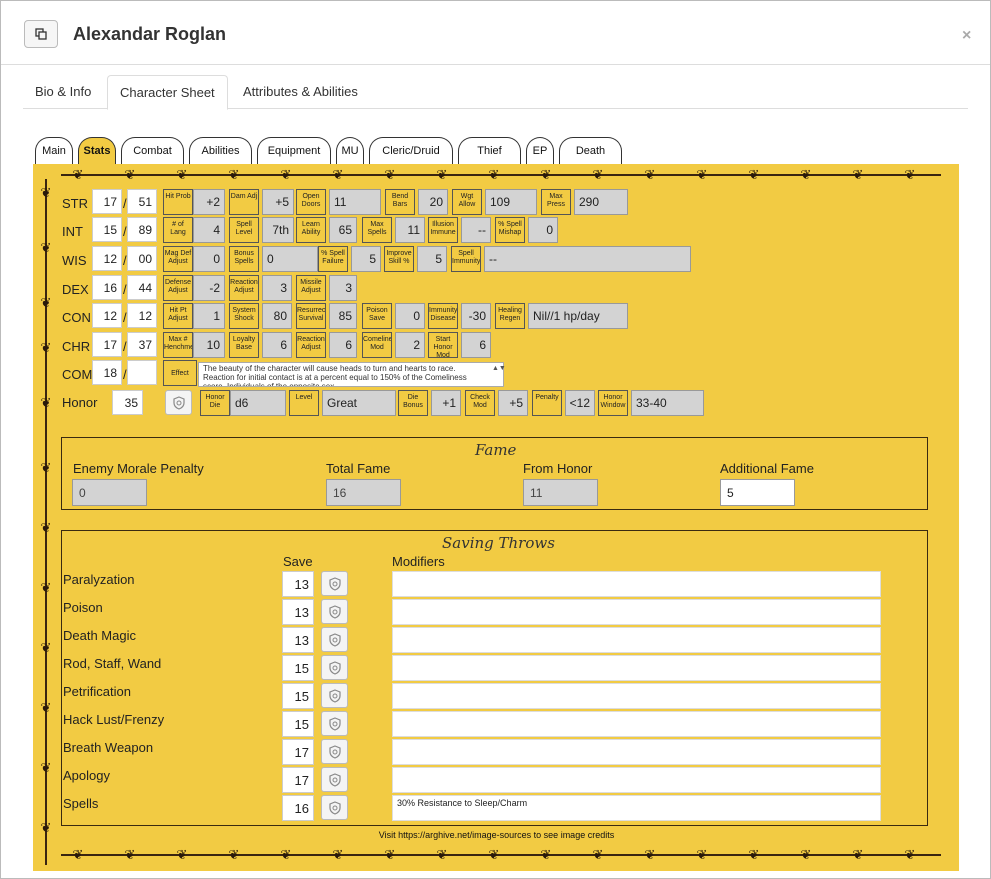 This screenshot has width=991, height=879. Describe the element at coordinates (636, 808) in the screenshot. I see `save-spells-modifiers: 30% Resistance to Sleep/Charm` at that location.